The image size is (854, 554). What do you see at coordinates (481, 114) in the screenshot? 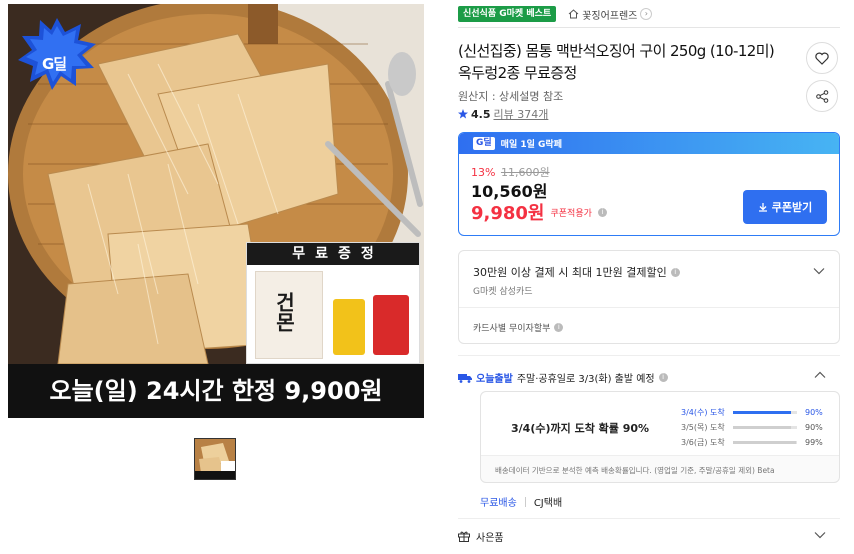
I see `rating-score: 4.5` at bounding box center [481, 114].